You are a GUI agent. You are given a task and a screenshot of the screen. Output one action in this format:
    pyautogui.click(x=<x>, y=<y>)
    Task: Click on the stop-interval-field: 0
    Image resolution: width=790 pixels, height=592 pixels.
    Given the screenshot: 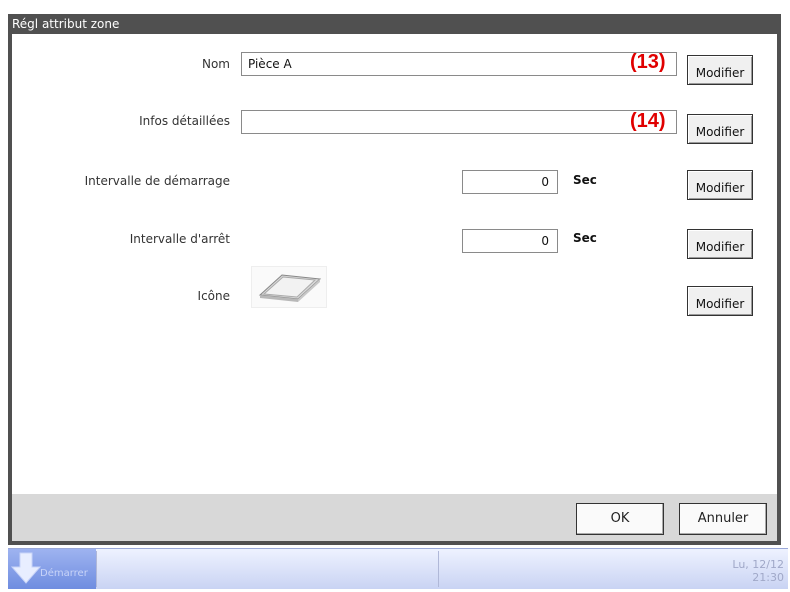 What is the action you would take?
    pyautogui.click(x=510, y=241)
    